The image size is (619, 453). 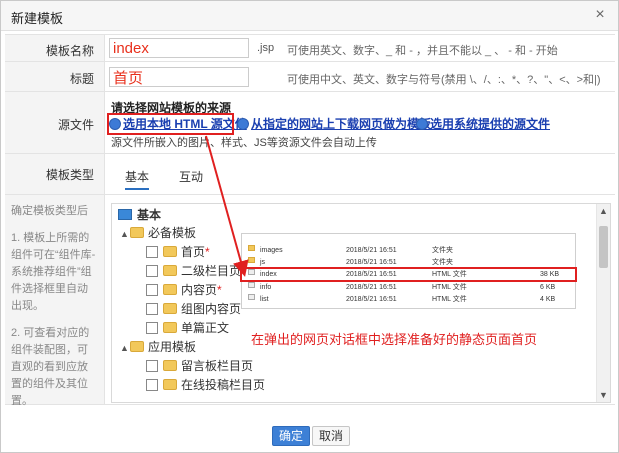 What do you see at coordinates (193, 309) in the screenshot?
I see `tree-item: 组图内容页` at bounding box center [193, 309].